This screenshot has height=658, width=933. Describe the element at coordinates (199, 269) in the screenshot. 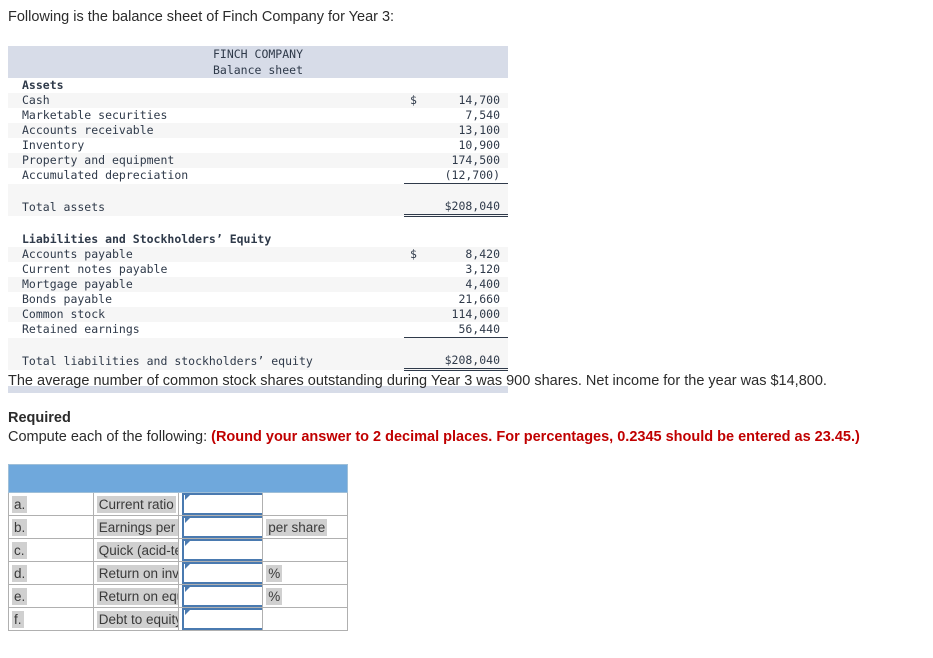

I see `row-label: Current notes payable` at that location.